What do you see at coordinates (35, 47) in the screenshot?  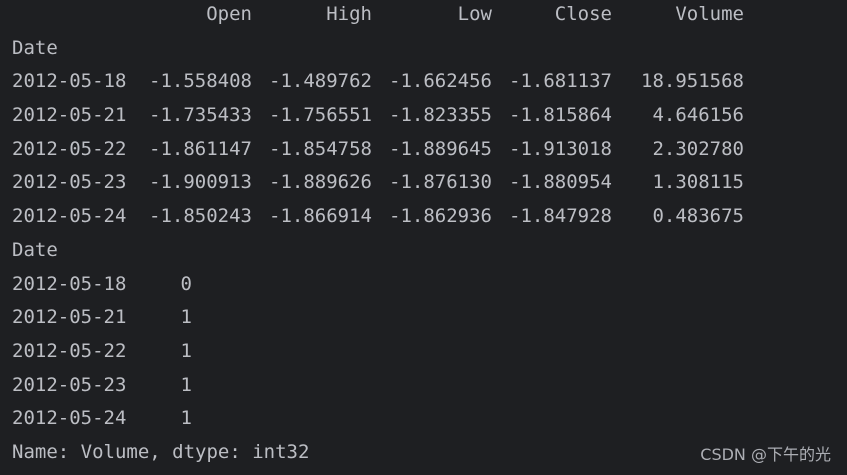 I see `dataframe-index-name: Date` at bounding box center [35, 47].